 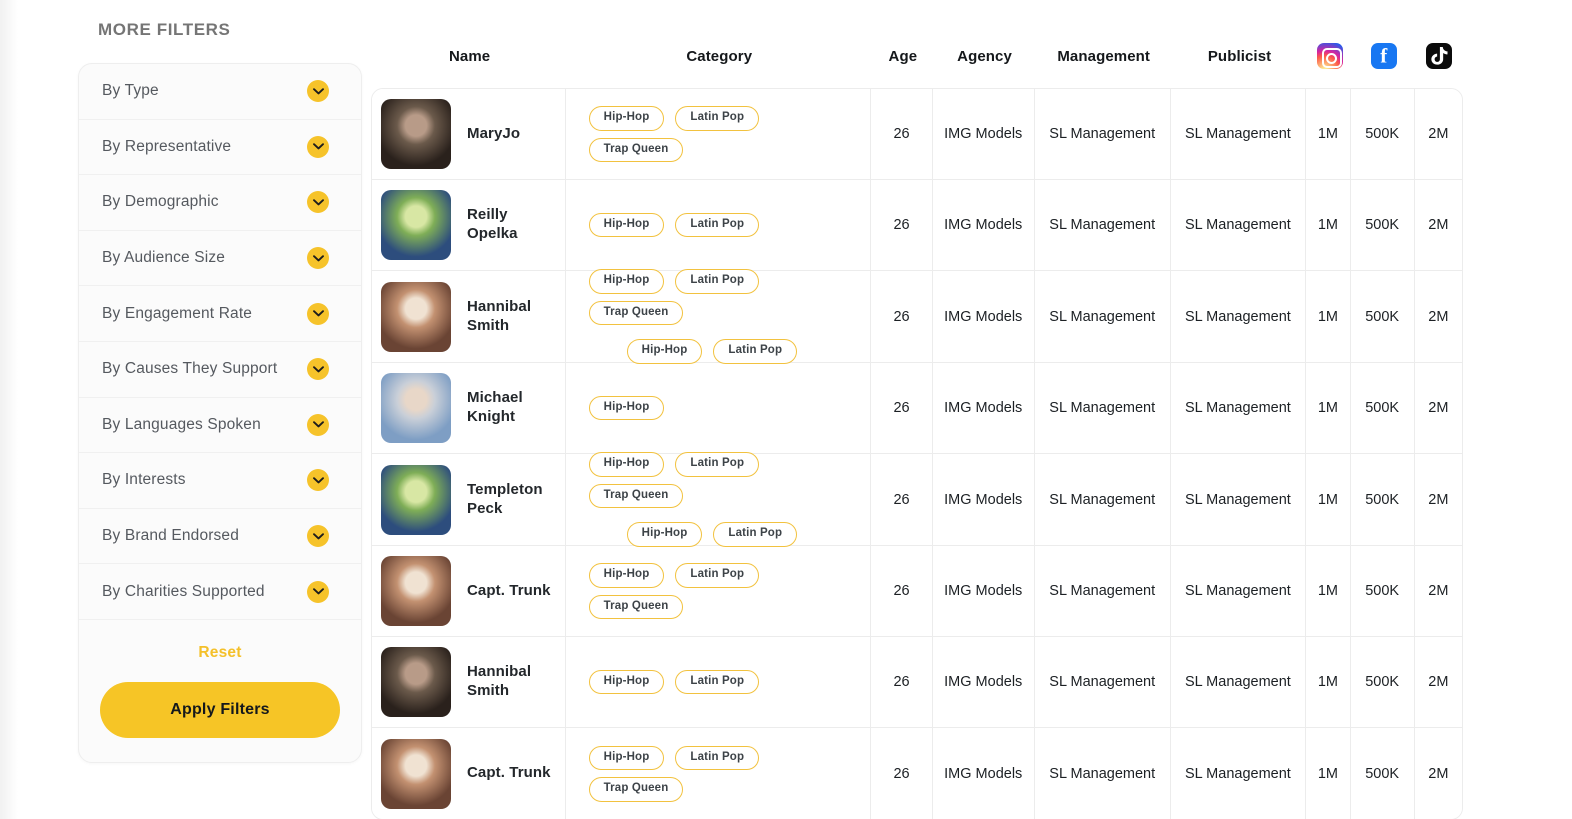 I want to click on filter-row: By Brand Endorsed, so click(x=220, y=537).